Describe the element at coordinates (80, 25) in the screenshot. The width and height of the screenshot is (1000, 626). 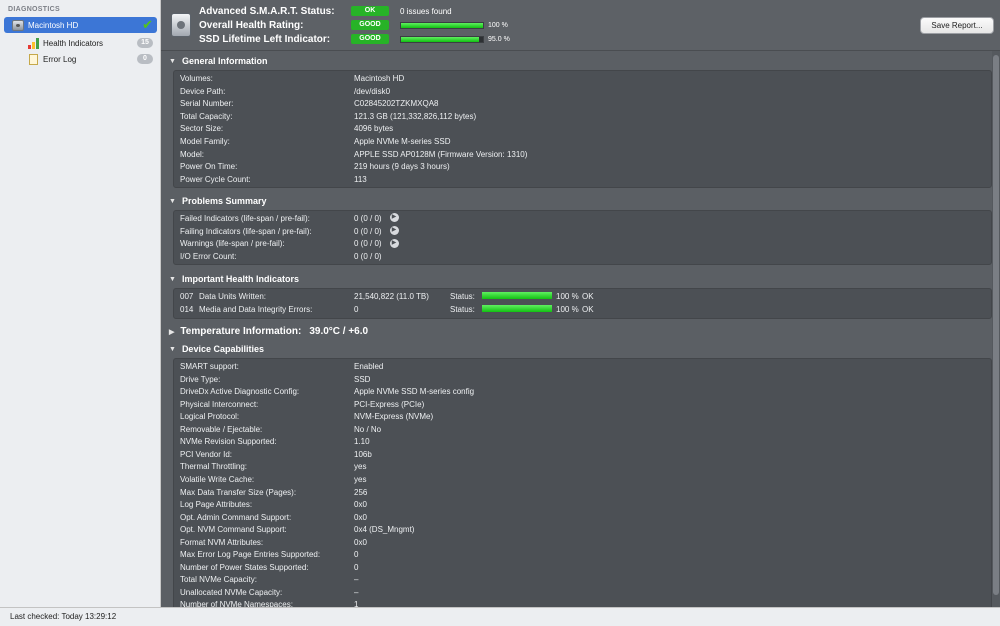
I see `sidebar-item-macintosh-hd: Macintosh HD ✔` at that location.